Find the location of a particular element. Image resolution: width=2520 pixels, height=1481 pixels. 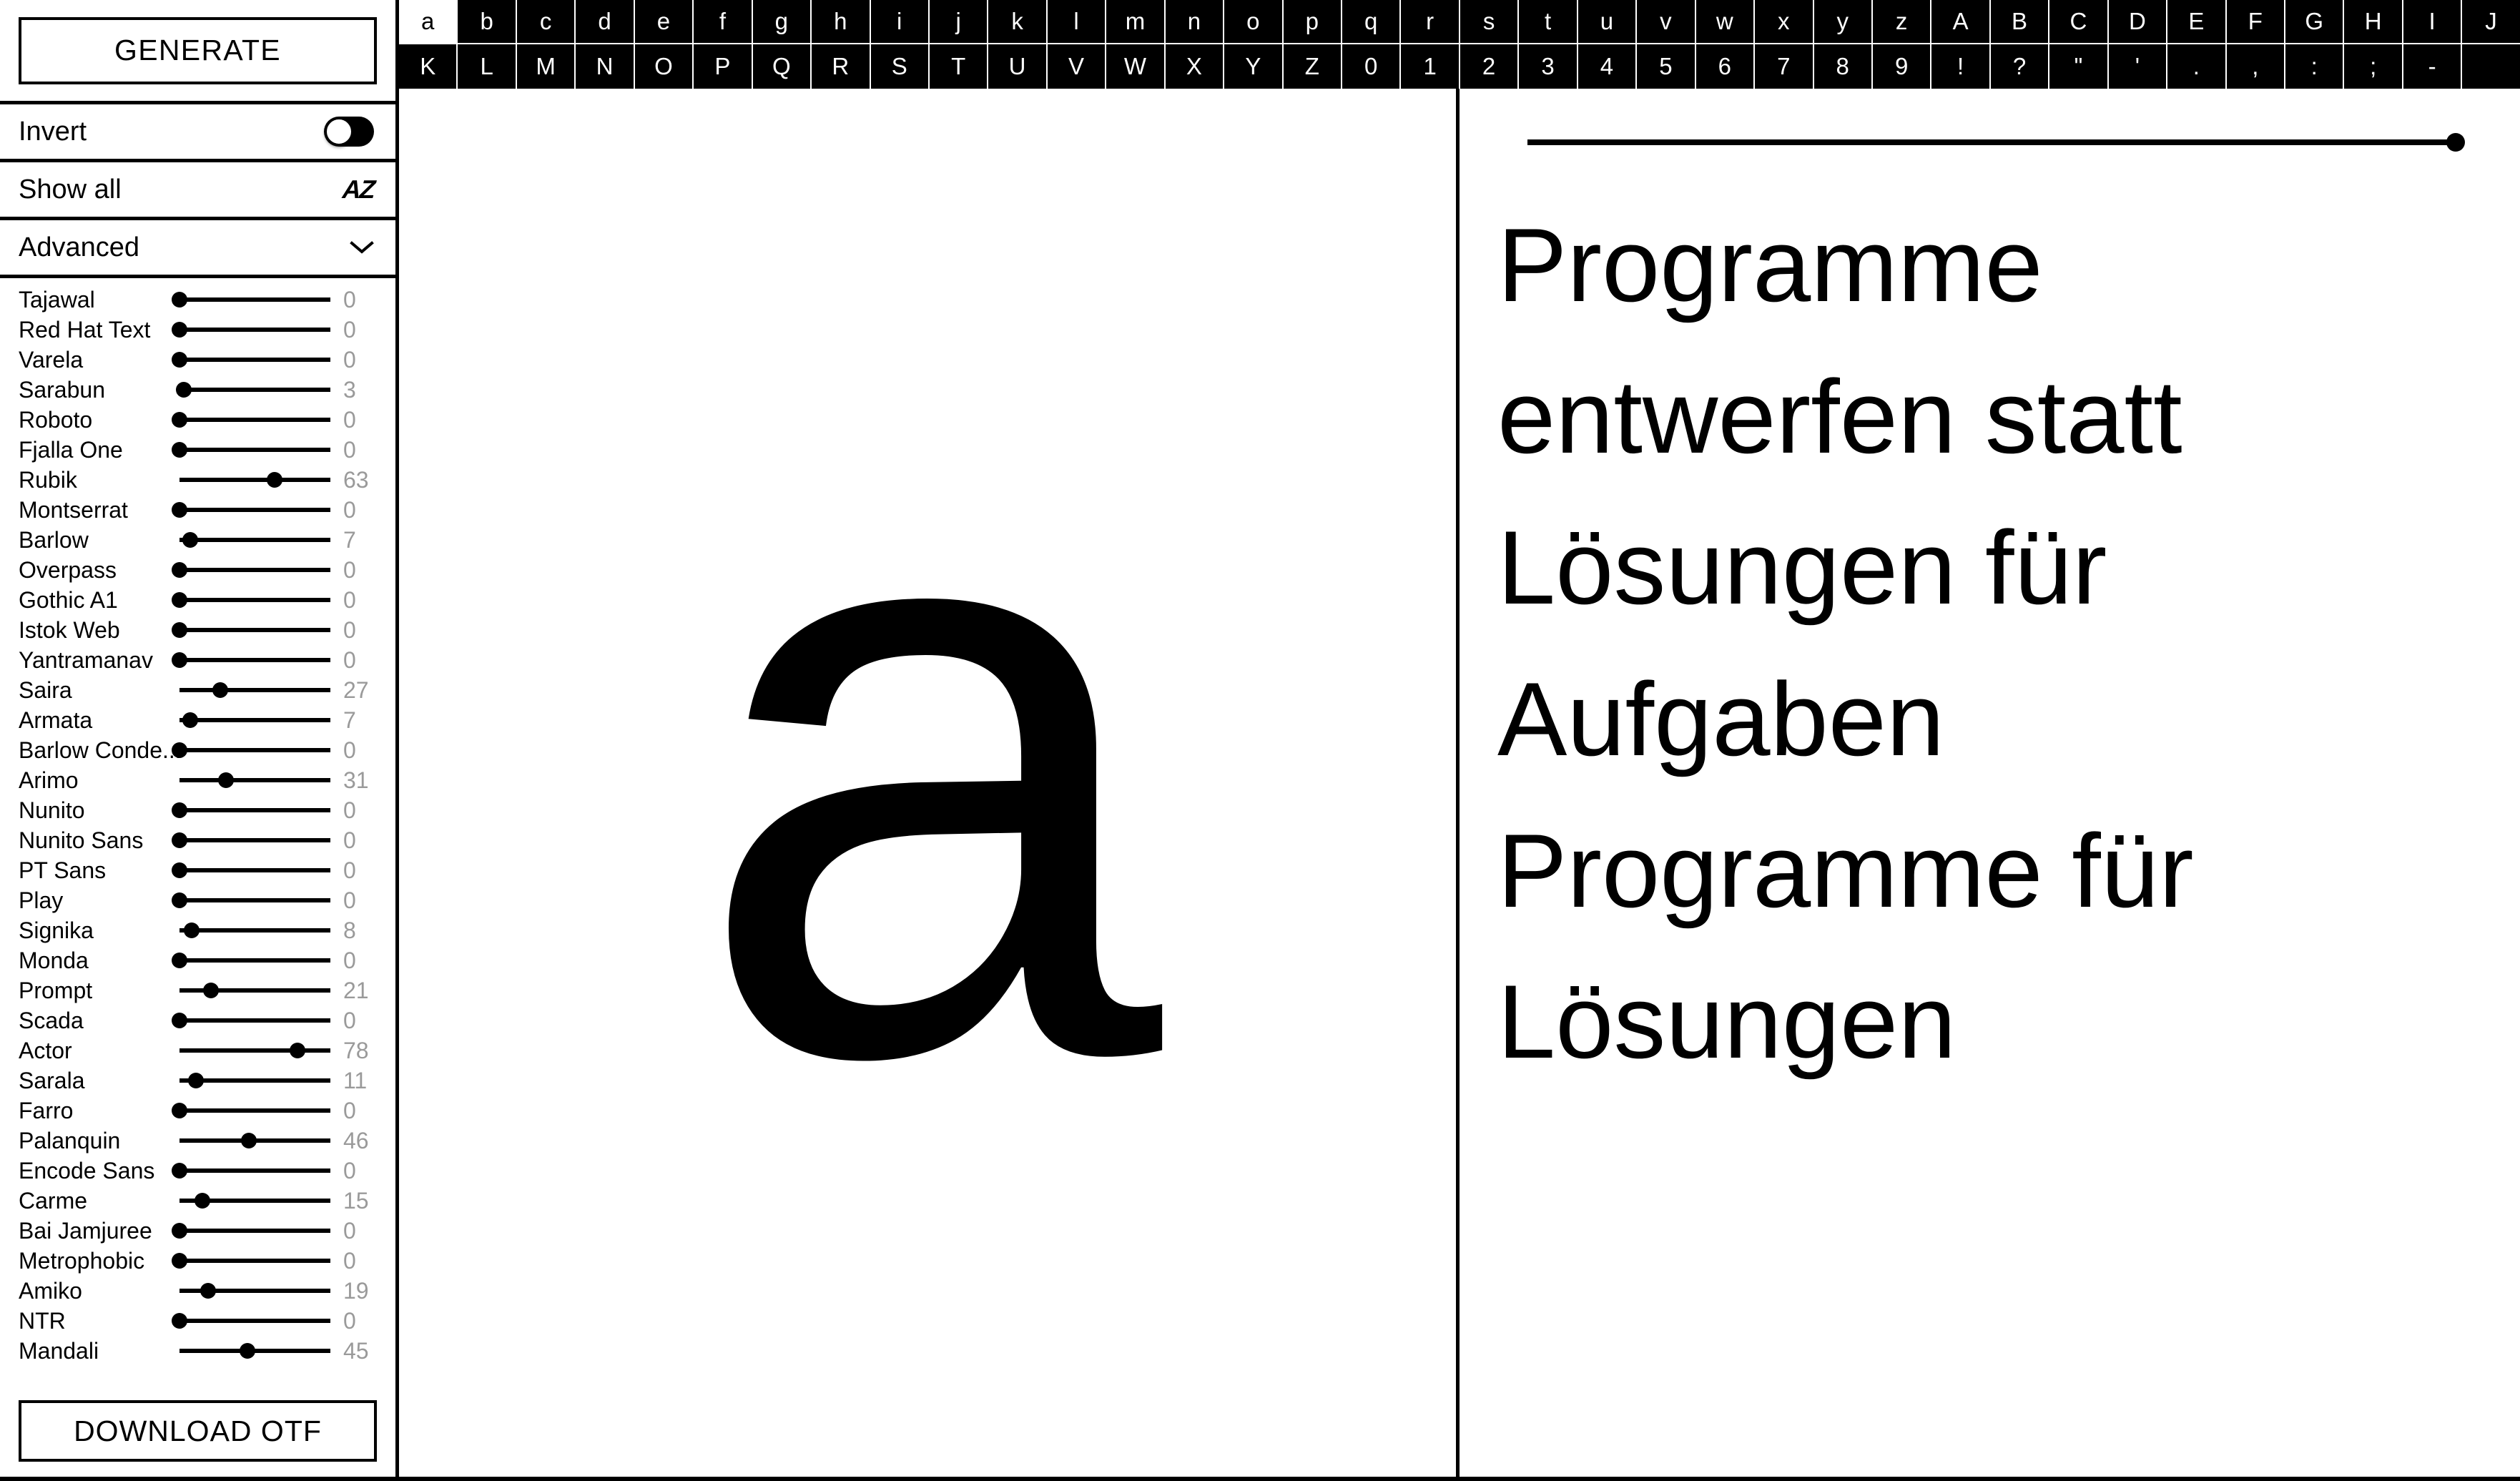

char-cell-r: r is located at coordinates (1430, 22).